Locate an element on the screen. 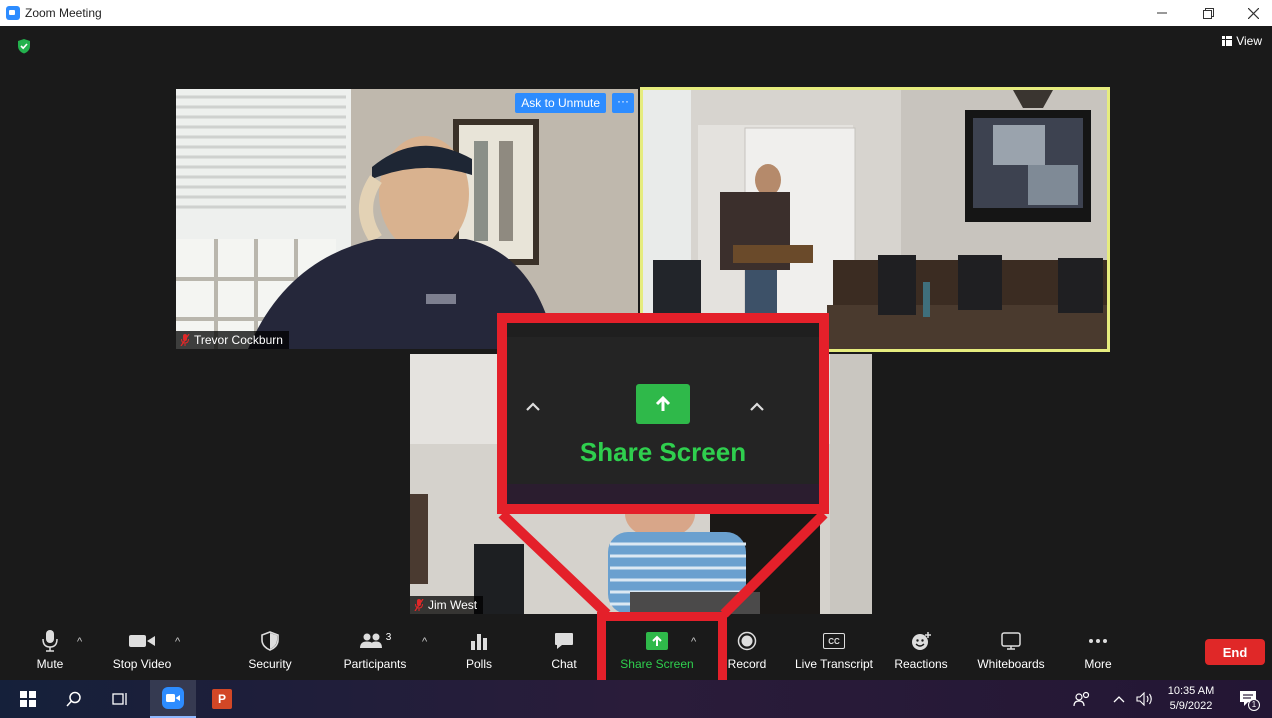 Image resolution: width=1272 pixels, height=718 pixels. task-view-button is located at coordinates (120, 699).